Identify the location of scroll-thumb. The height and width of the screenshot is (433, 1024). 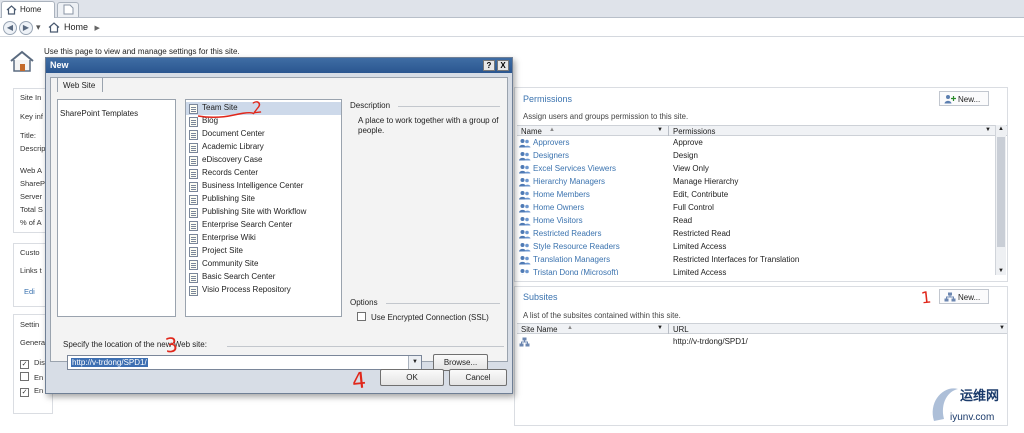
(1001, 192).